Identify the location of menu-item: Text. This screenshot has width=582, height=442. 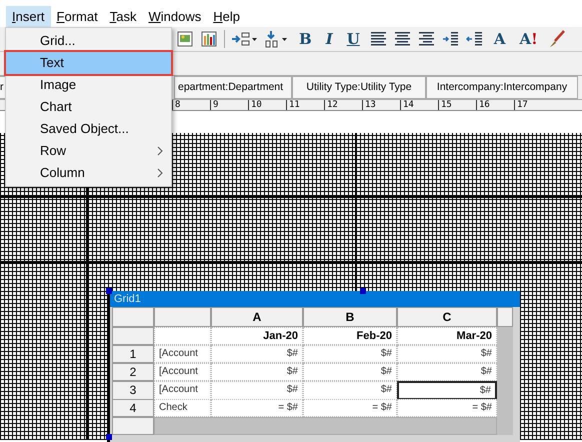
(88, 63).